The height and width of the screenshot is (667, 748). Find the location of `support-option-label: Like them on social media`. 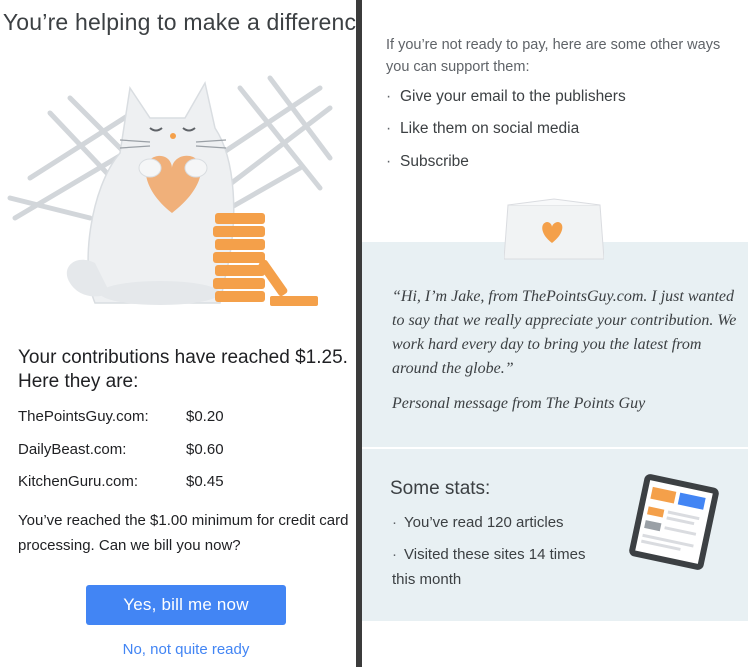

support-option-label: Like them on social media is located at coordinates (490, 128).